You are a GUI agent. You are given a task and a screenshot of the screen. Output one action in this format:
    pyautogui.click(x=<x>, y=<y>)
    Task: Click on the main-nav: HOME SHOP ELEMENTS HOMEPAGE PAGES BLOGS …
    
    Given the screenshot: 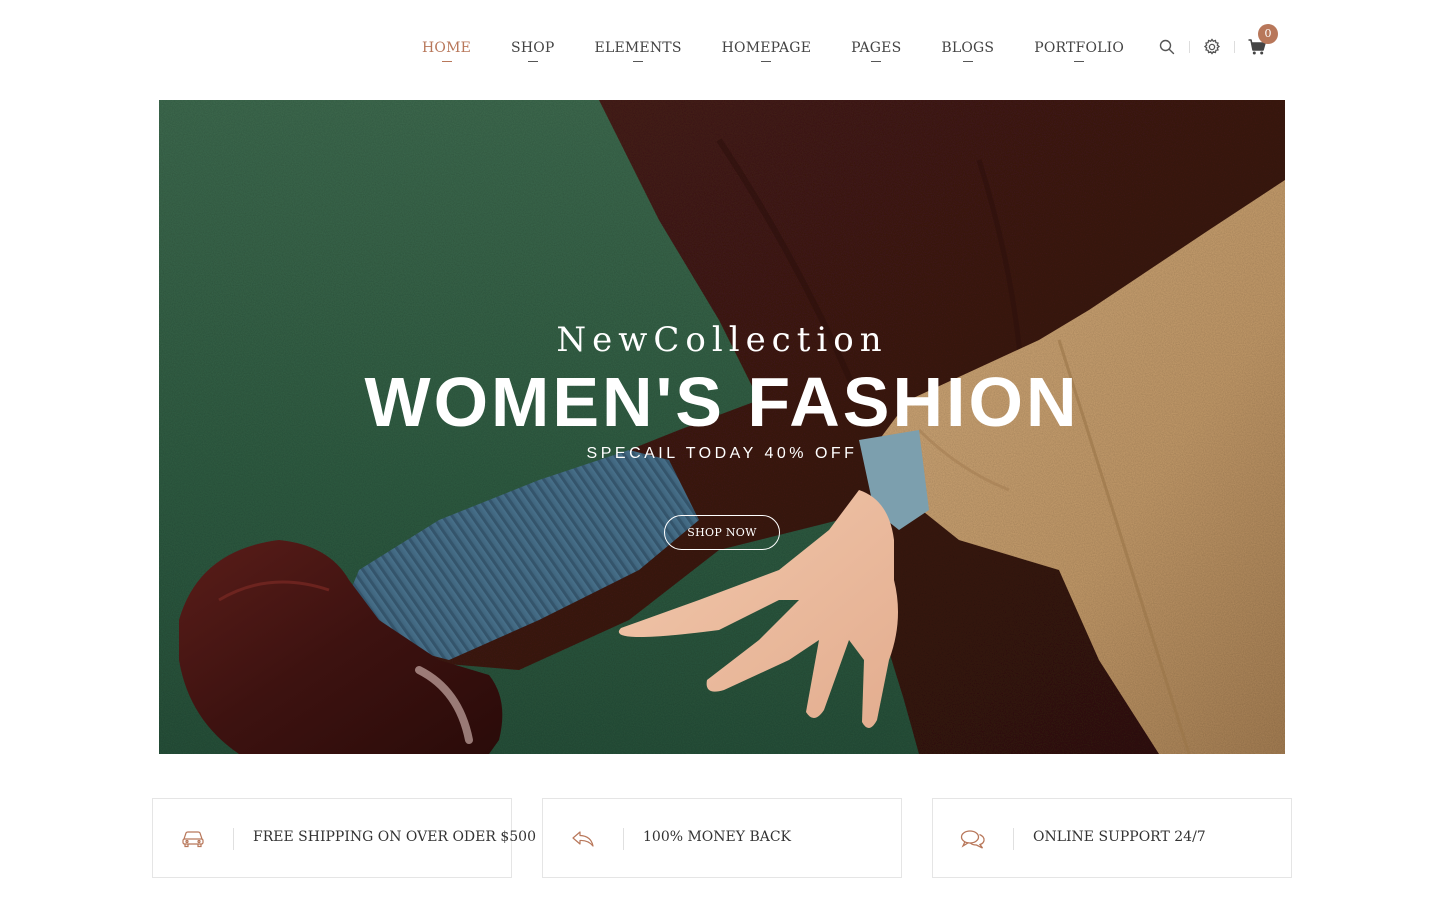 What is the action you would take?
    pyautogui.click(x=773, y=50)
    